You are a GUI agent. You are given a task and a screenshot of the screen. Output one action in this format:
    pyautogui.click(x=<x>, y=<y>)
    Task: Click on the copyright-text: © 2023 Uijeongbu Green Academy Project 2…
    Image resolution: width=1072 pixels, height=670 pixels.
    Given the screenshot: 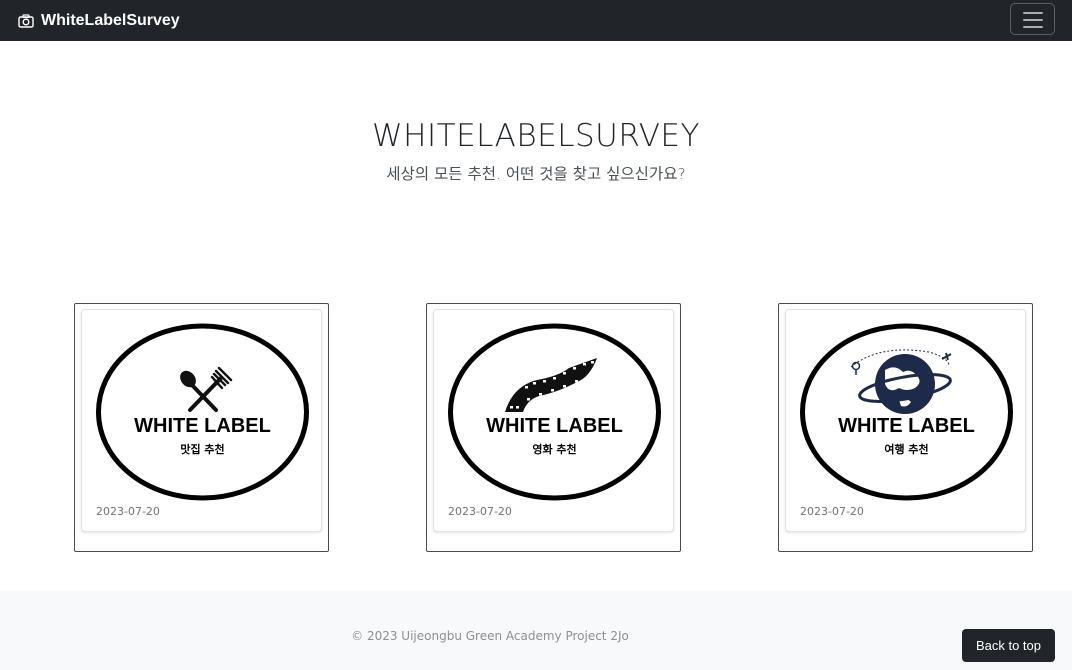 What is the action you would take?
    pyautogui.click(x=490, y=636)
    